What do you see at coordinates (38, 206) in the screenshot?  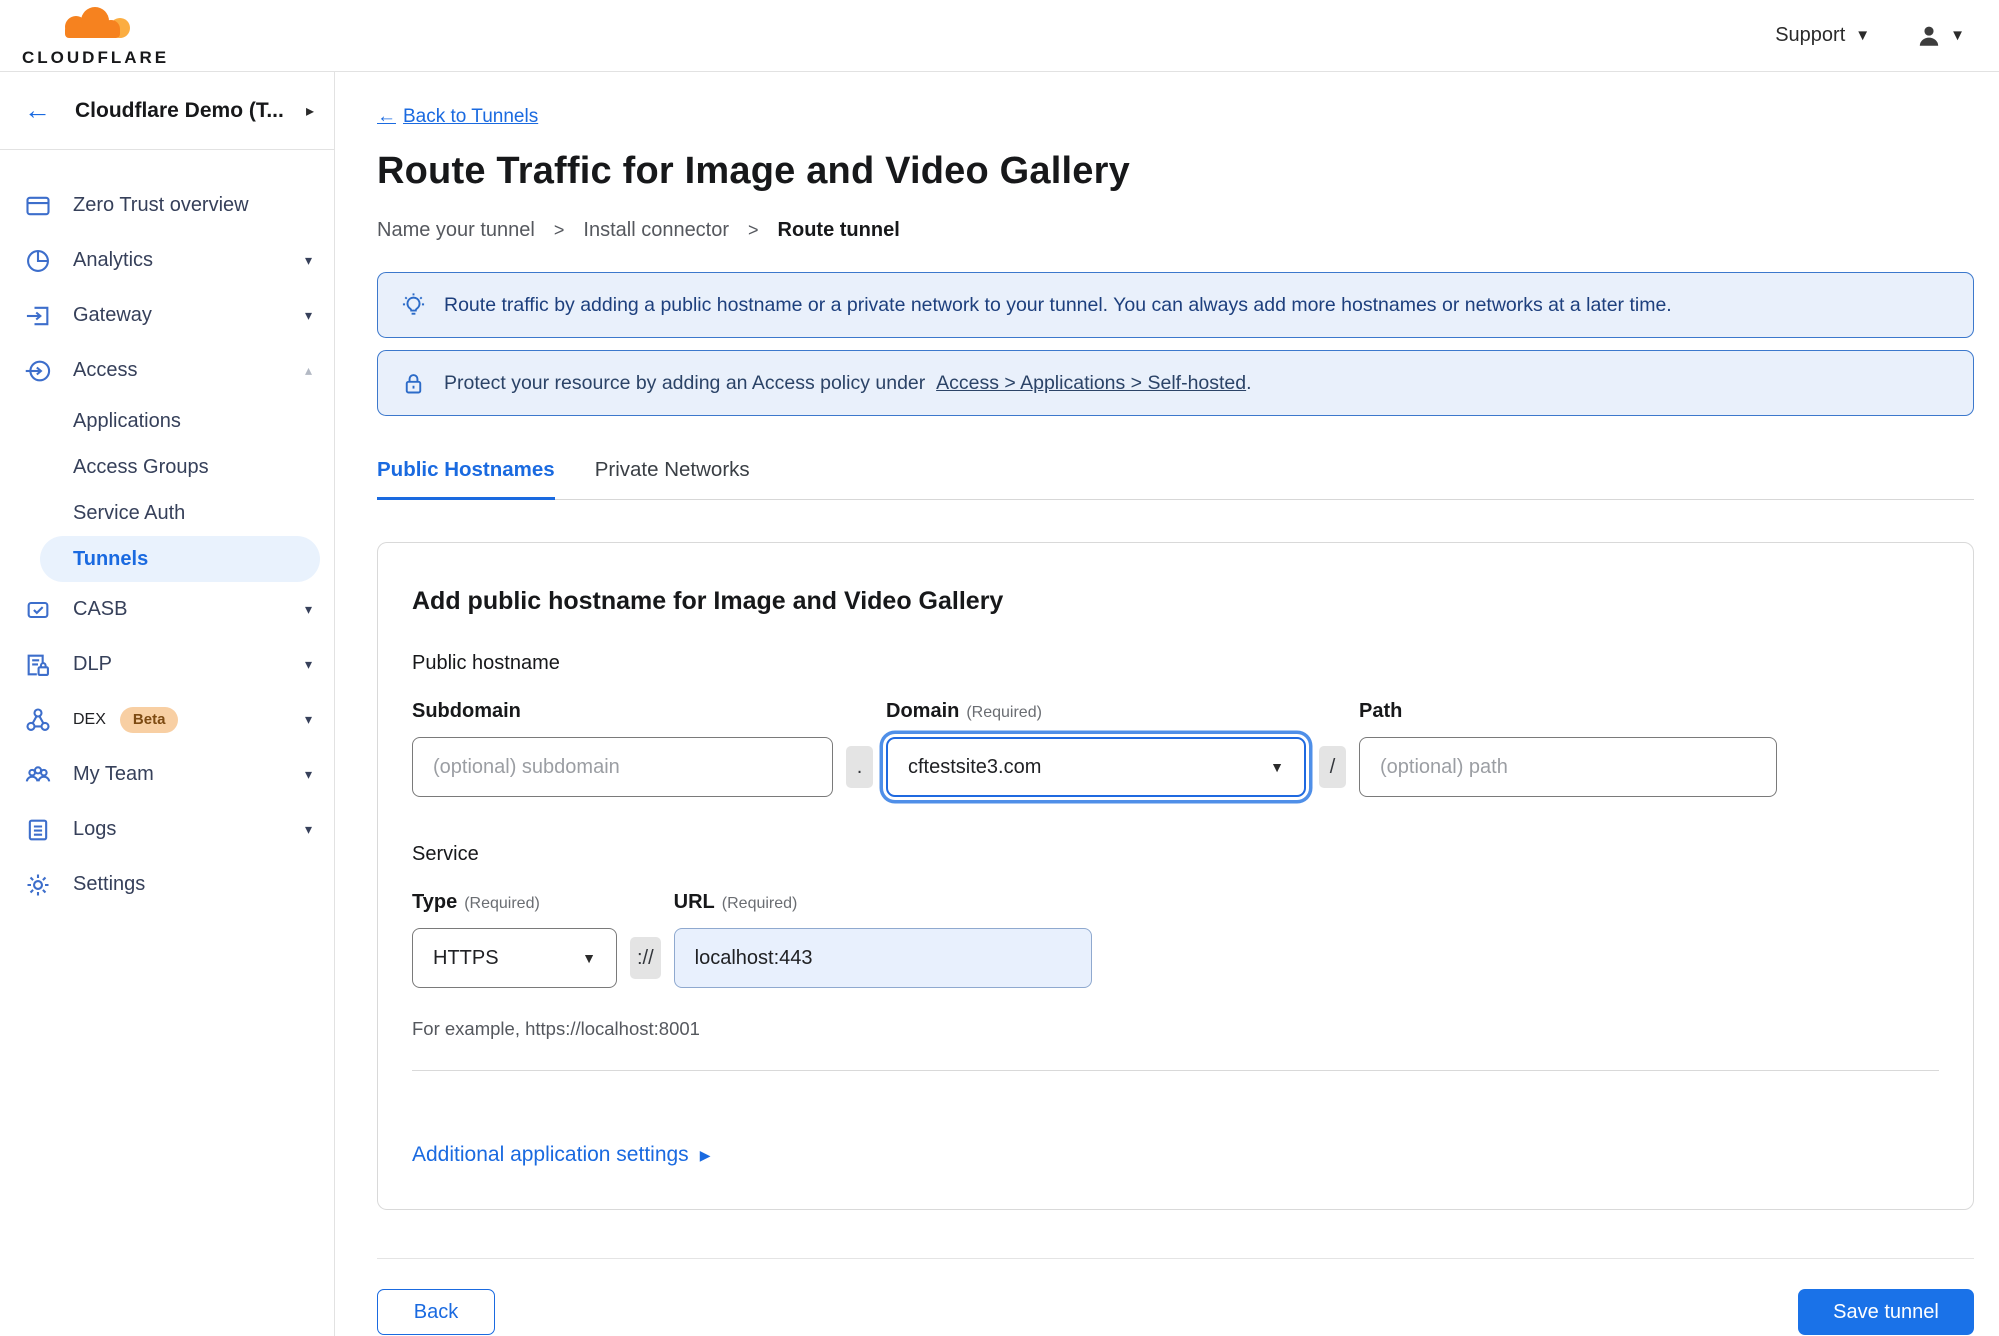 I see `overview-window-icon` at bounding box center [38, 206].